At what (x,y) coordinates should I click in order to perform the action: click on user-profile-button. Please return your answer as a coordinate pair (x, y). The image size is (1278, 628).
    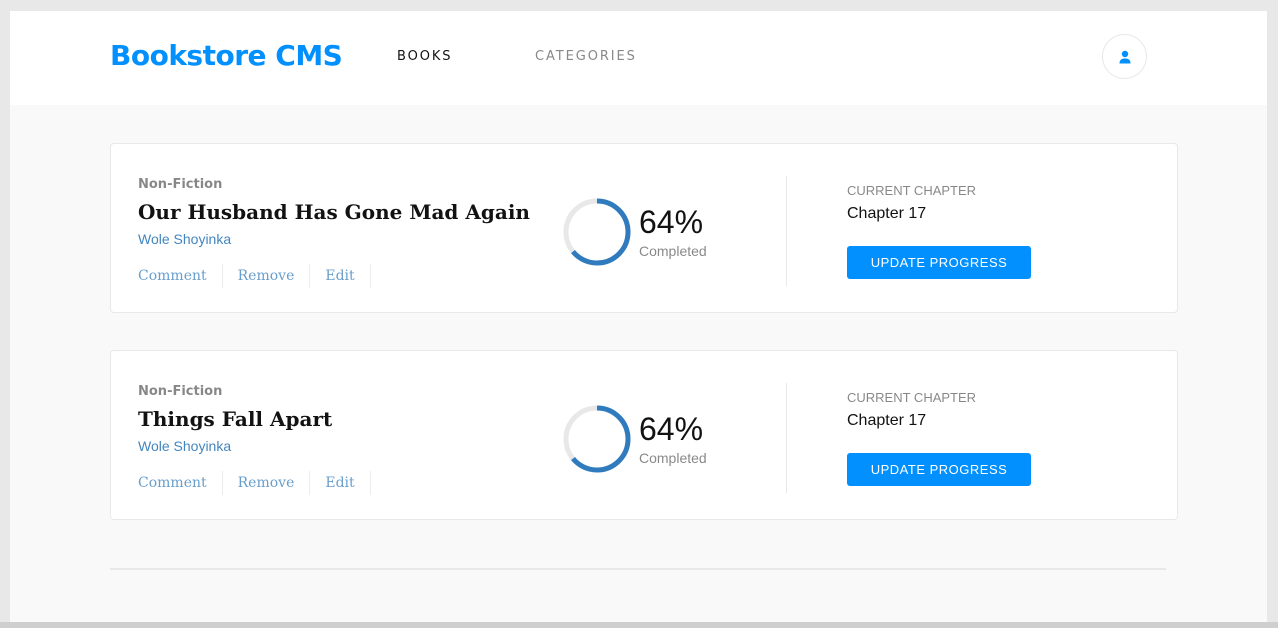
    Looking at the image, I should click on (1124, 56).